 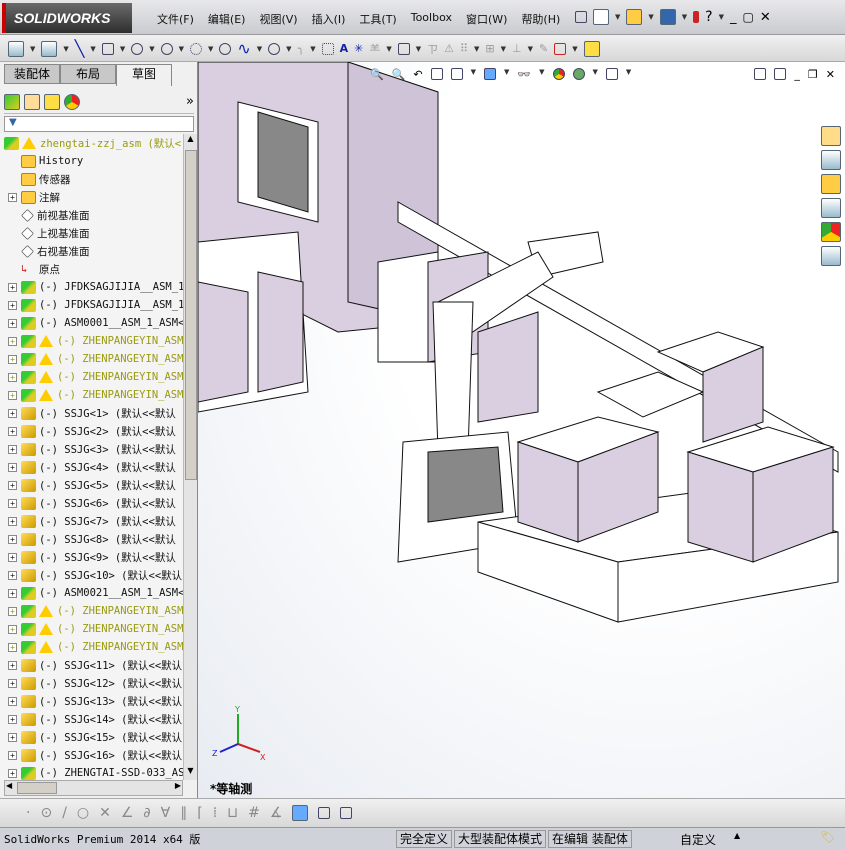 What do you see at coordinates (831, 184) in the screenshot?
I see `file-explorer-icon` at bounding box center [831, 184].